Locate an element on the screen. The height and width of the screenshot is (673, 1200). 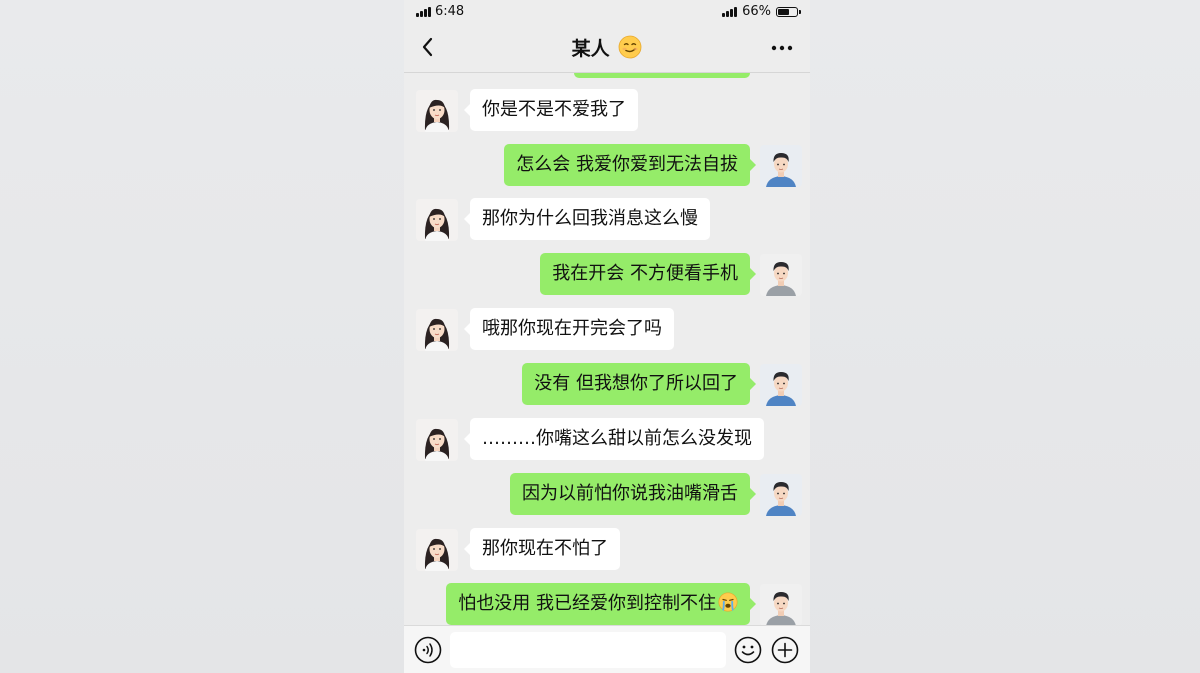
message-row: 那你现在不怕了 is located at coordinates (607, 550).